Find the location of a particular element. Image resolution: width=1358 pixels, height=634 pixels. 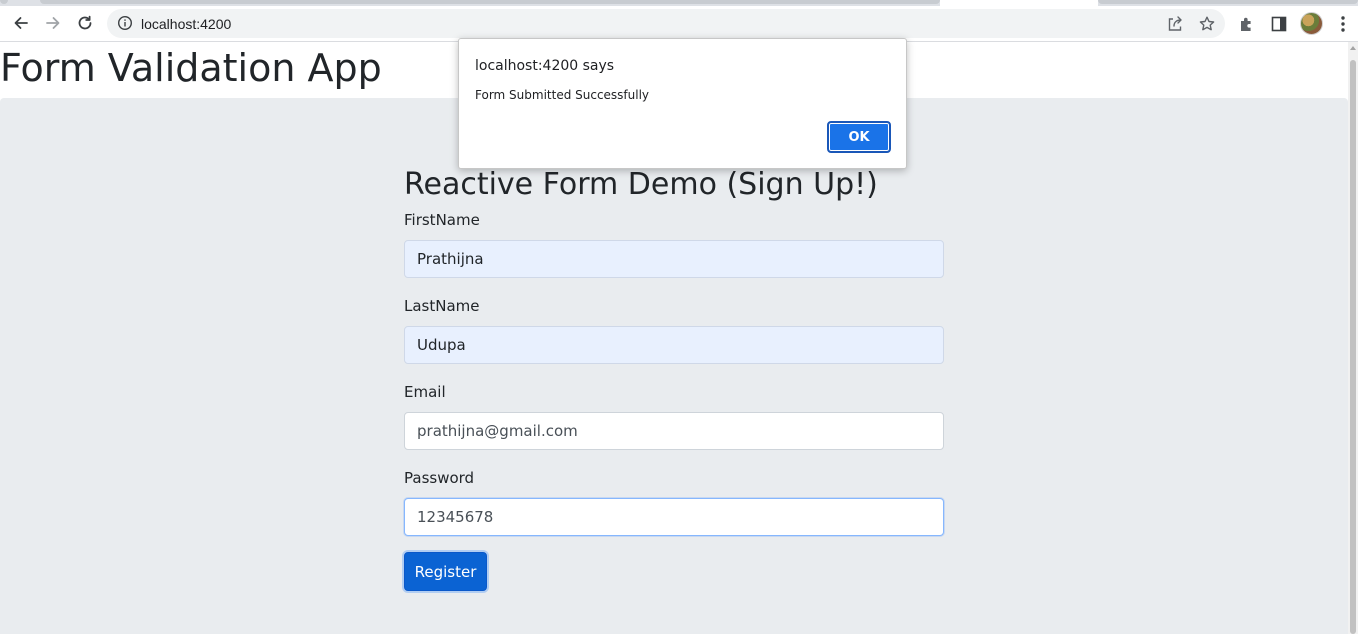

page-scrollbar is located at coordinates (1353, 338).